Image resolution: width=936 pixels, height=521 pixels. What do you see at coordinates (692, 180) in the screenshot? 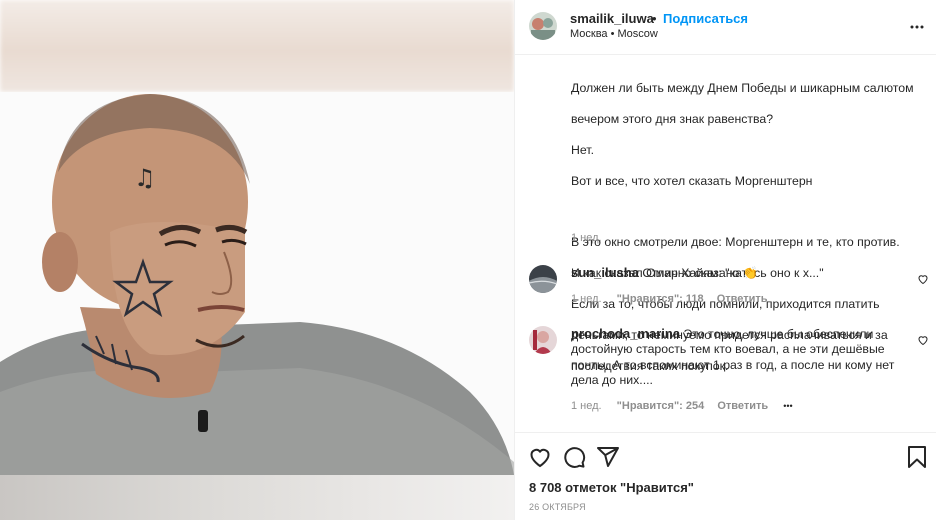
I see `caption-line: Вот и все, что хотел сказать Моргенштерн` at bounding box center [692, 180].